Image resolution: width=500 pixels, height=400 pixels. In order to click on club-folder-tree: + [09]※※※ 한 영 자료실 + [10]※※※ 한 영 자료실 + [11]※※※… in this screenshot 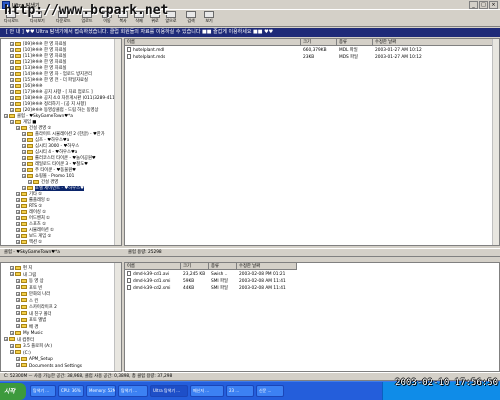, I will do `click(61, 142)`.